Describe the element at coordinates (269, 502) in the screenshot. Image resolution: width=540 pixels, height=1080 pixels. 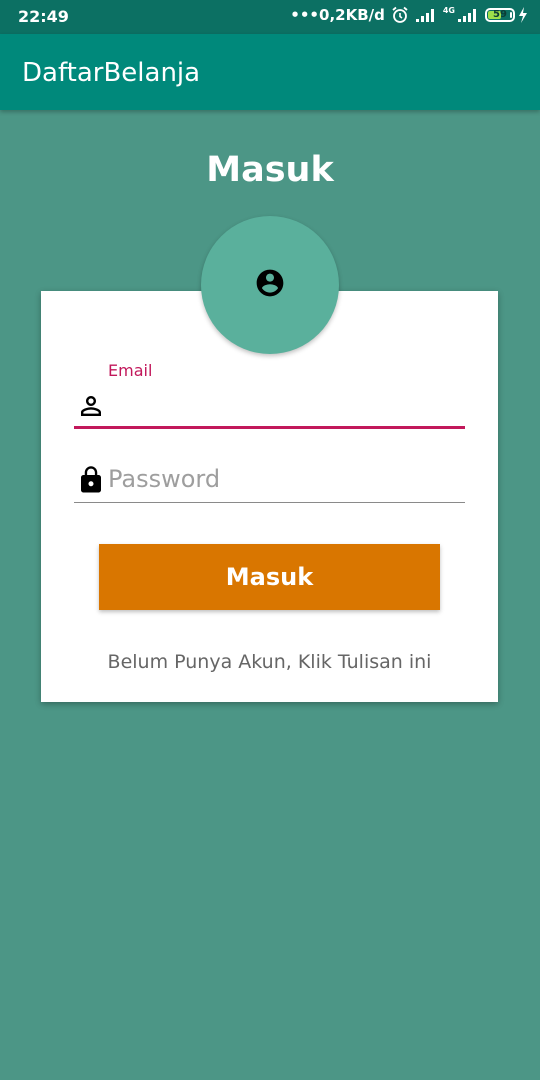
I see `password-underline` at that location.